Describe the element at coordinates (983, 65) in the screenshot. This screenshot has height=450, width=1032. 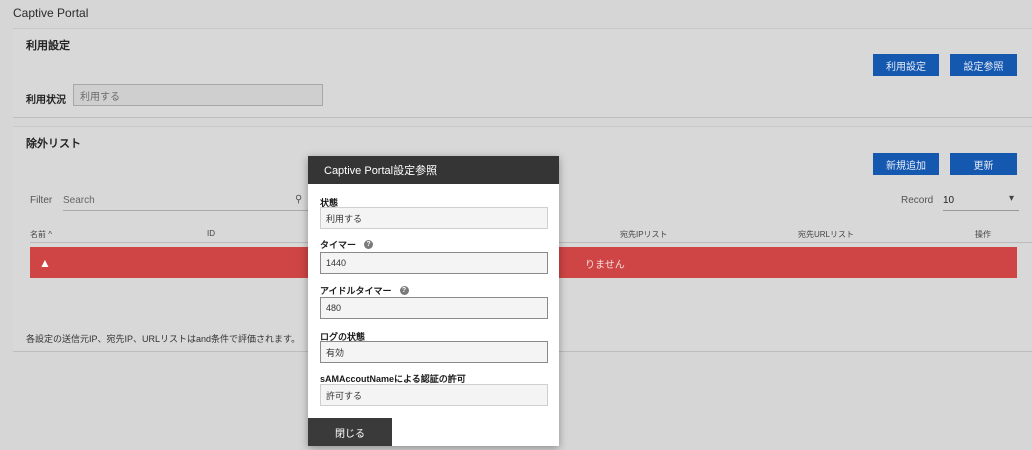
I see `view-settings-button: 設定参照` at that location.